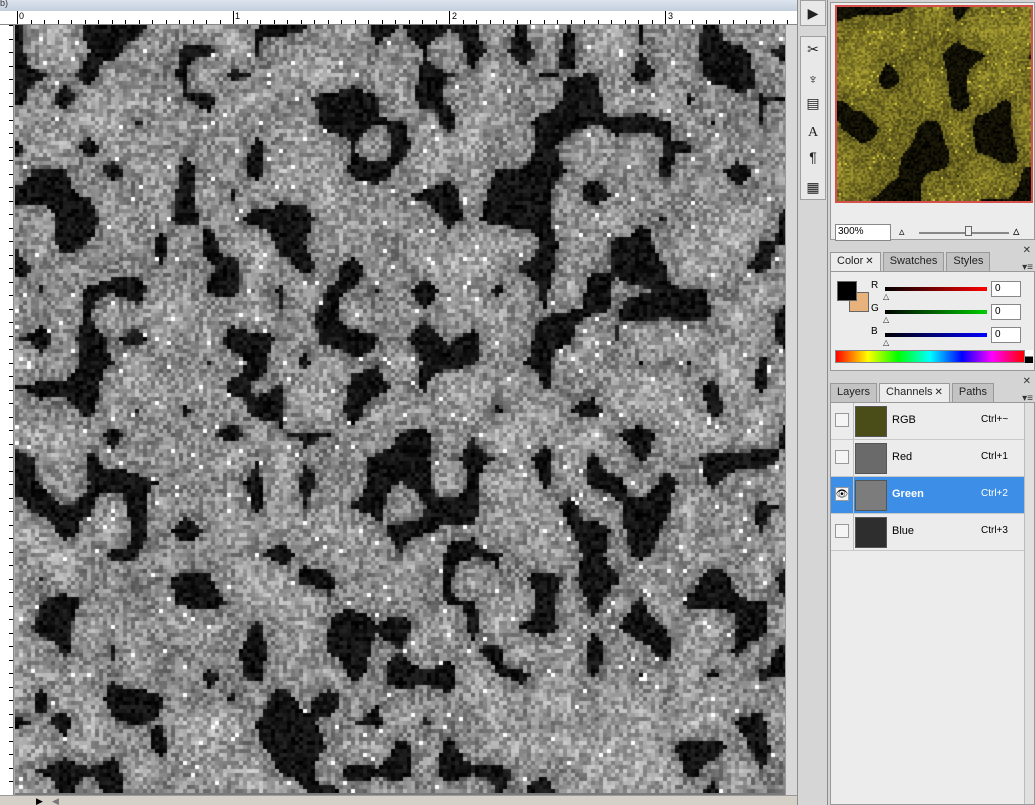 The width and height of the screenshot is (1035, 805). What do you see at coordinates (932, 321) in the screenshot?
I see `color-panel: R △ 0 G △ 0 B △ 0` at bounding box center [932, 321].